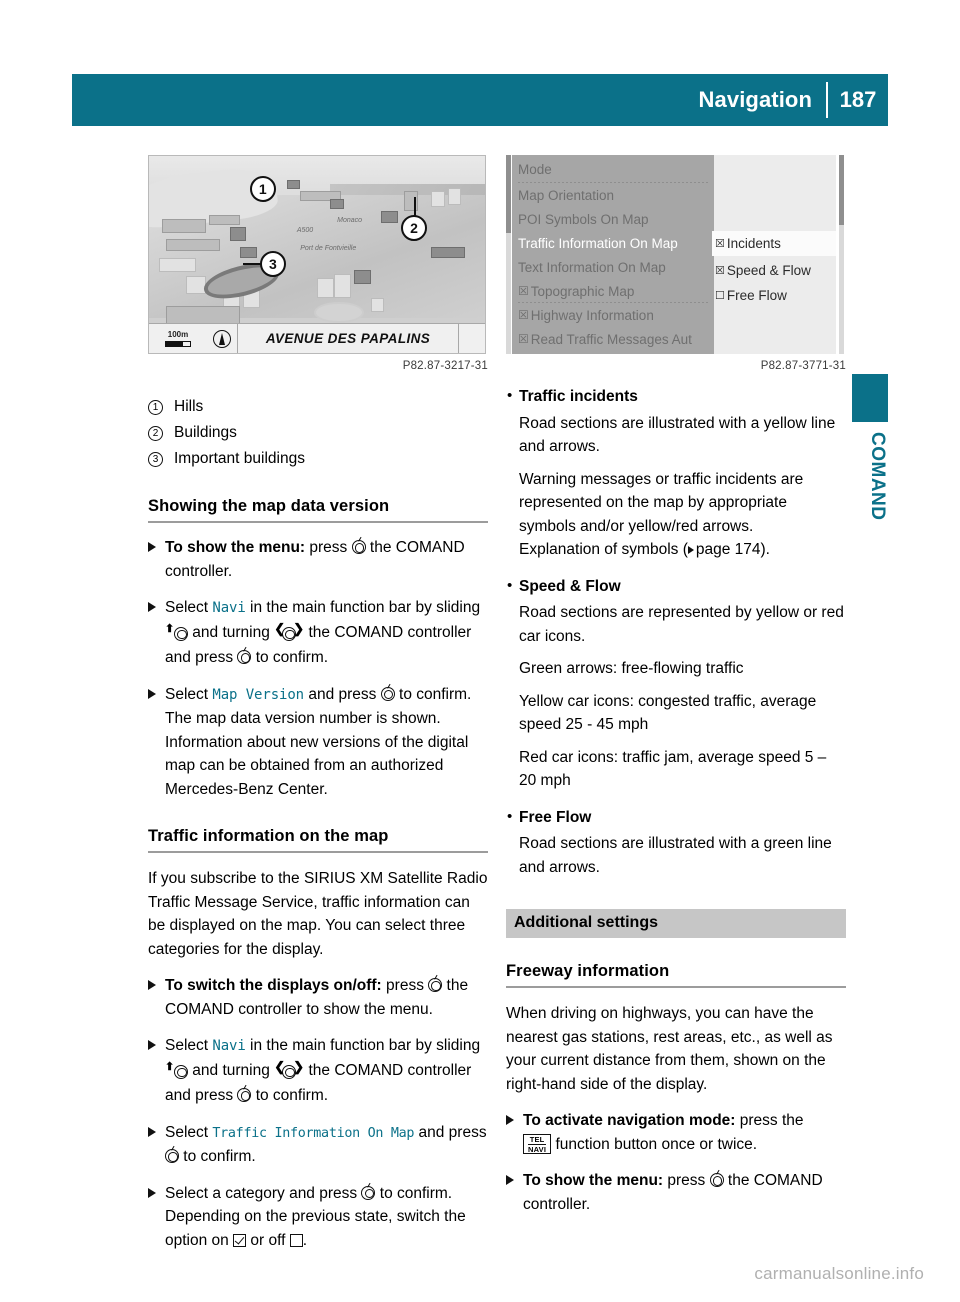 The image size is (960, 1302). Describe the element at coordinates (178, 343) in the screenshot. I see `map-scale-bar` at that location.